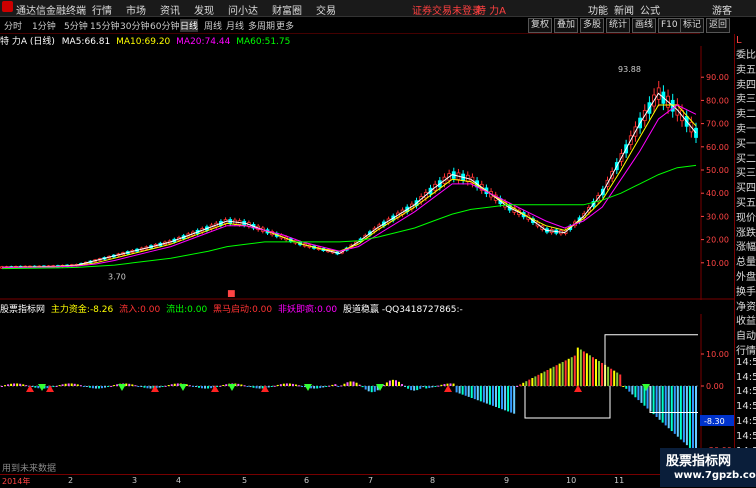  Describe the element at coordinates (592, 25) in the screenshot. I see `multi-stock-button: 多股` at that location.